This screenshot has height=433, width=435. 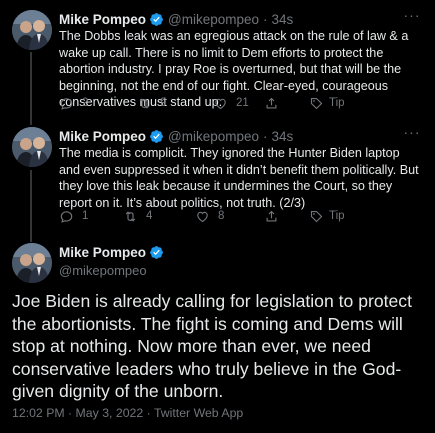 I want to click on reply-button: 2, so click(x=73, y=103).